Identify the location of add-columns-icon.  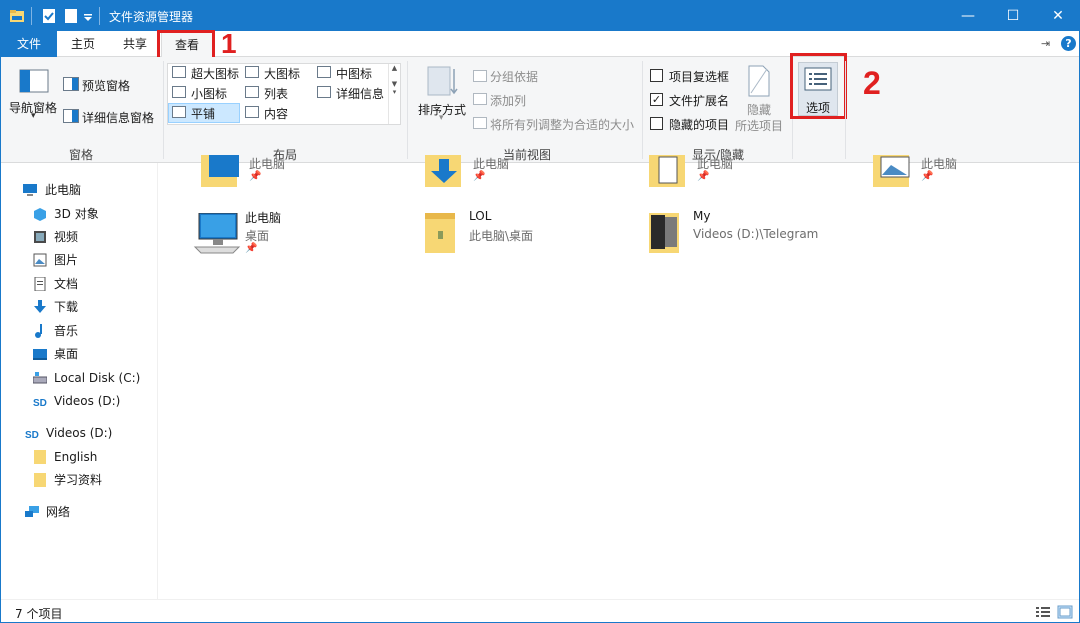
(480, 99).